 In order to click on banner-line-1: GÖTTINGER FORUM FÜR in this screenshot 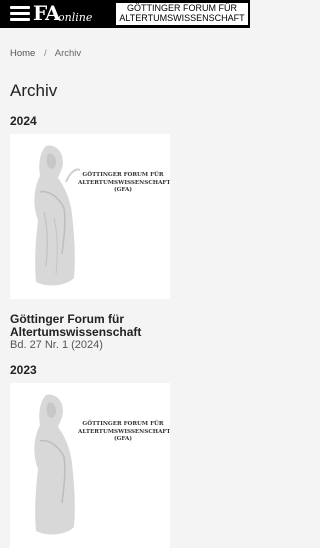, I will do `click(182, 8)`.